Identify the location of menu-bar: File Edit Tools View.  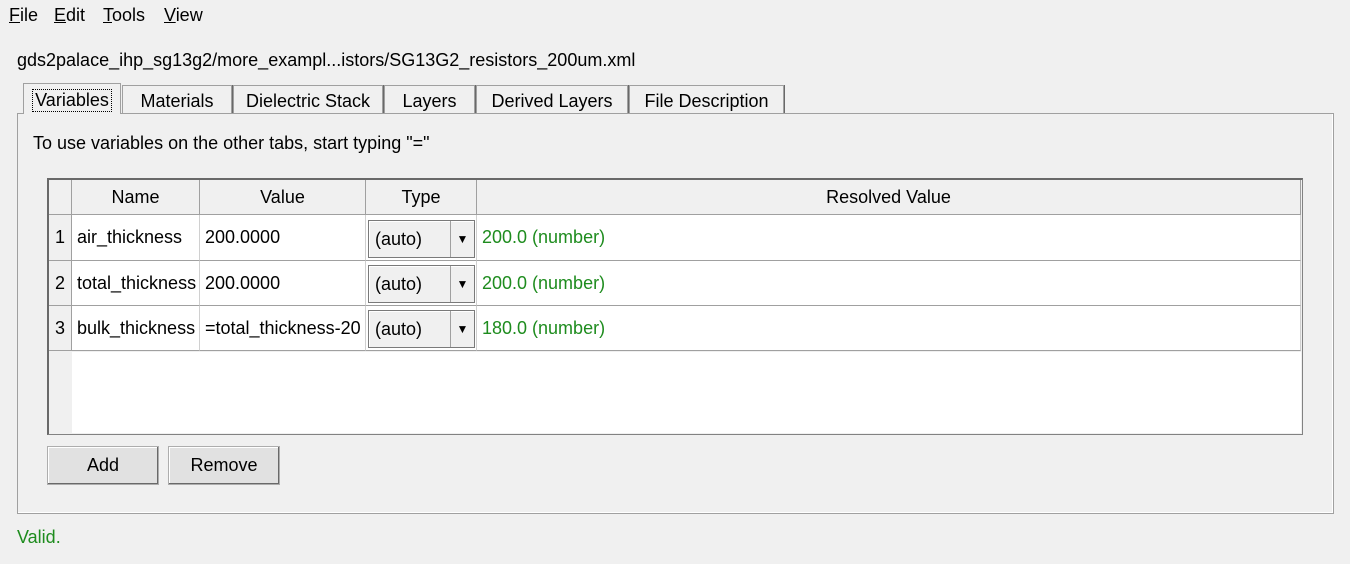
(675, 16).